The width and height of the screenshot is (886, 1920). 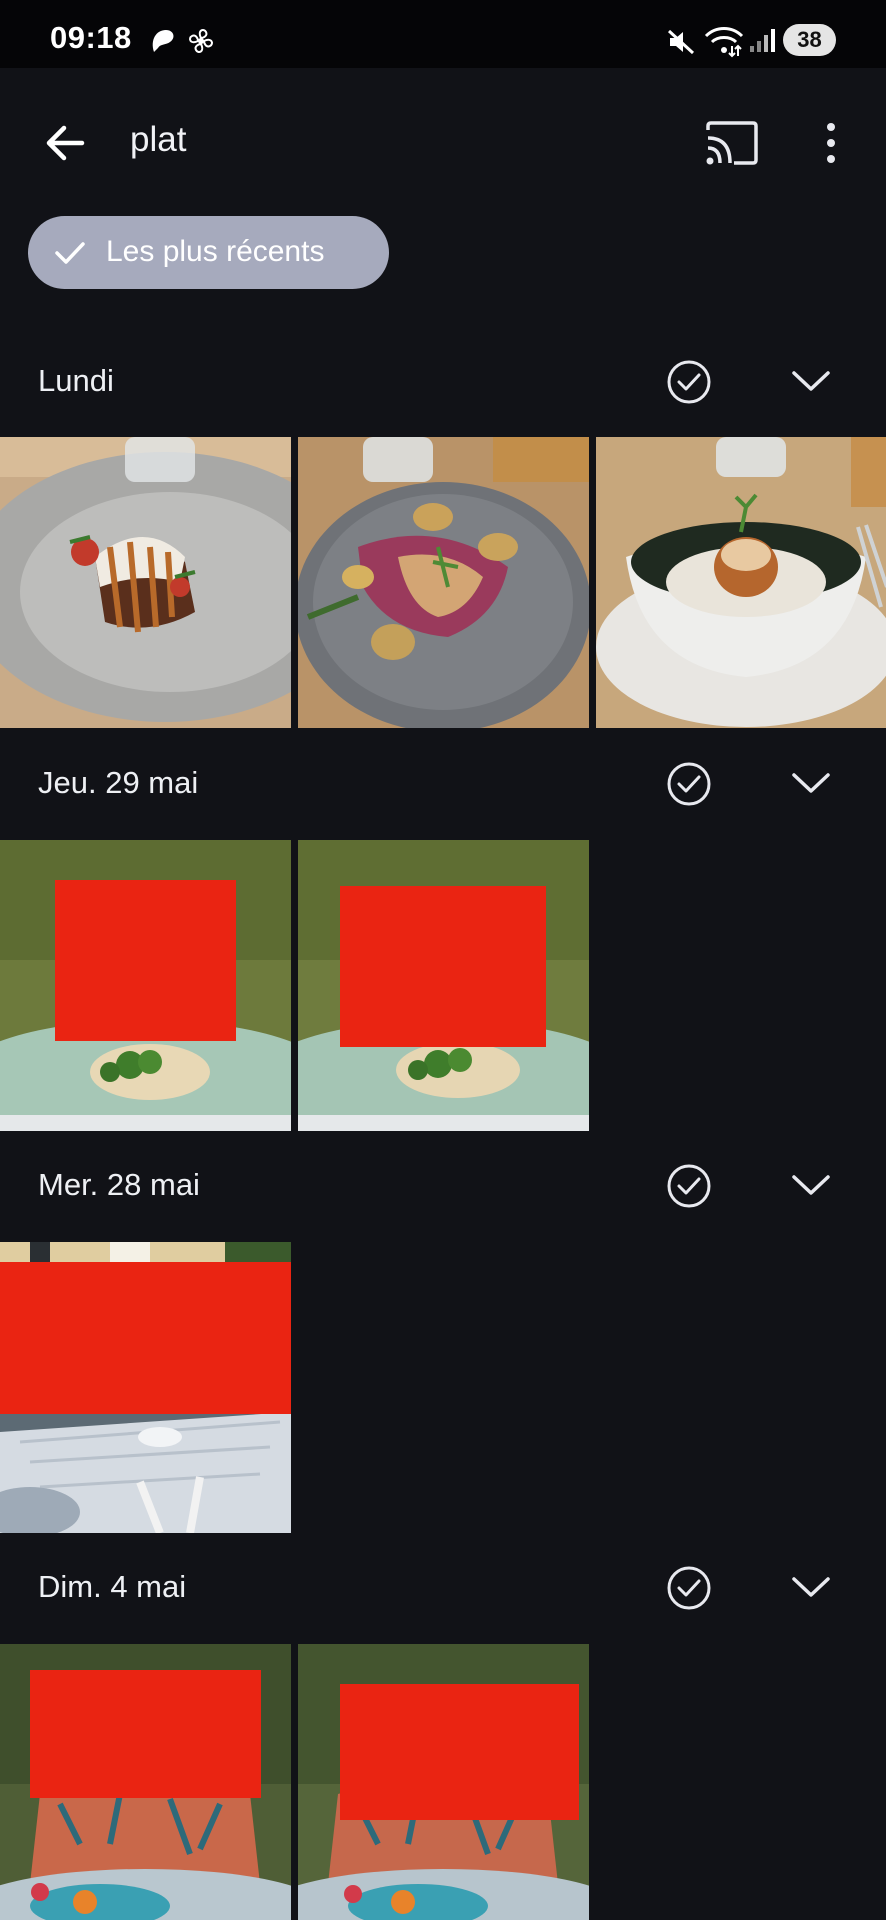 I want to click on check-icon, so click(x=70, y=253).